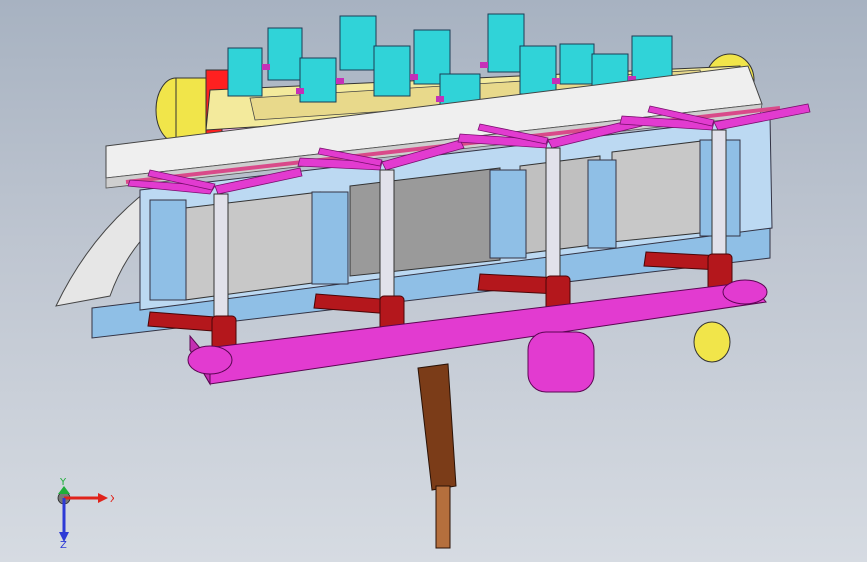  What do you see at coordinates (86, 498) in the screenshot?
I see `x-axis-arrow` at bounding box center [86, 498].